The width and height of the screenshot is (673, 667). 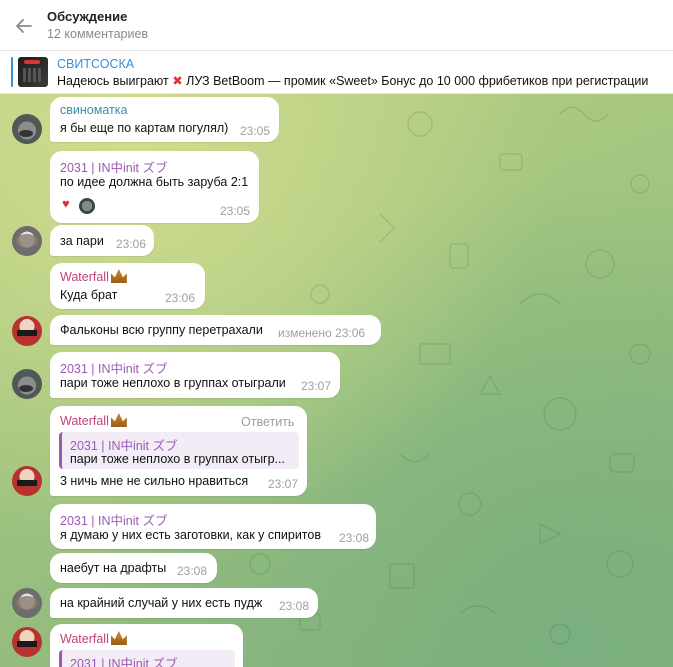 What do you see at coordinates (87, 16) in the screenshot?
I see `page-title: Обсуждение` at bounding box center [87, 16].